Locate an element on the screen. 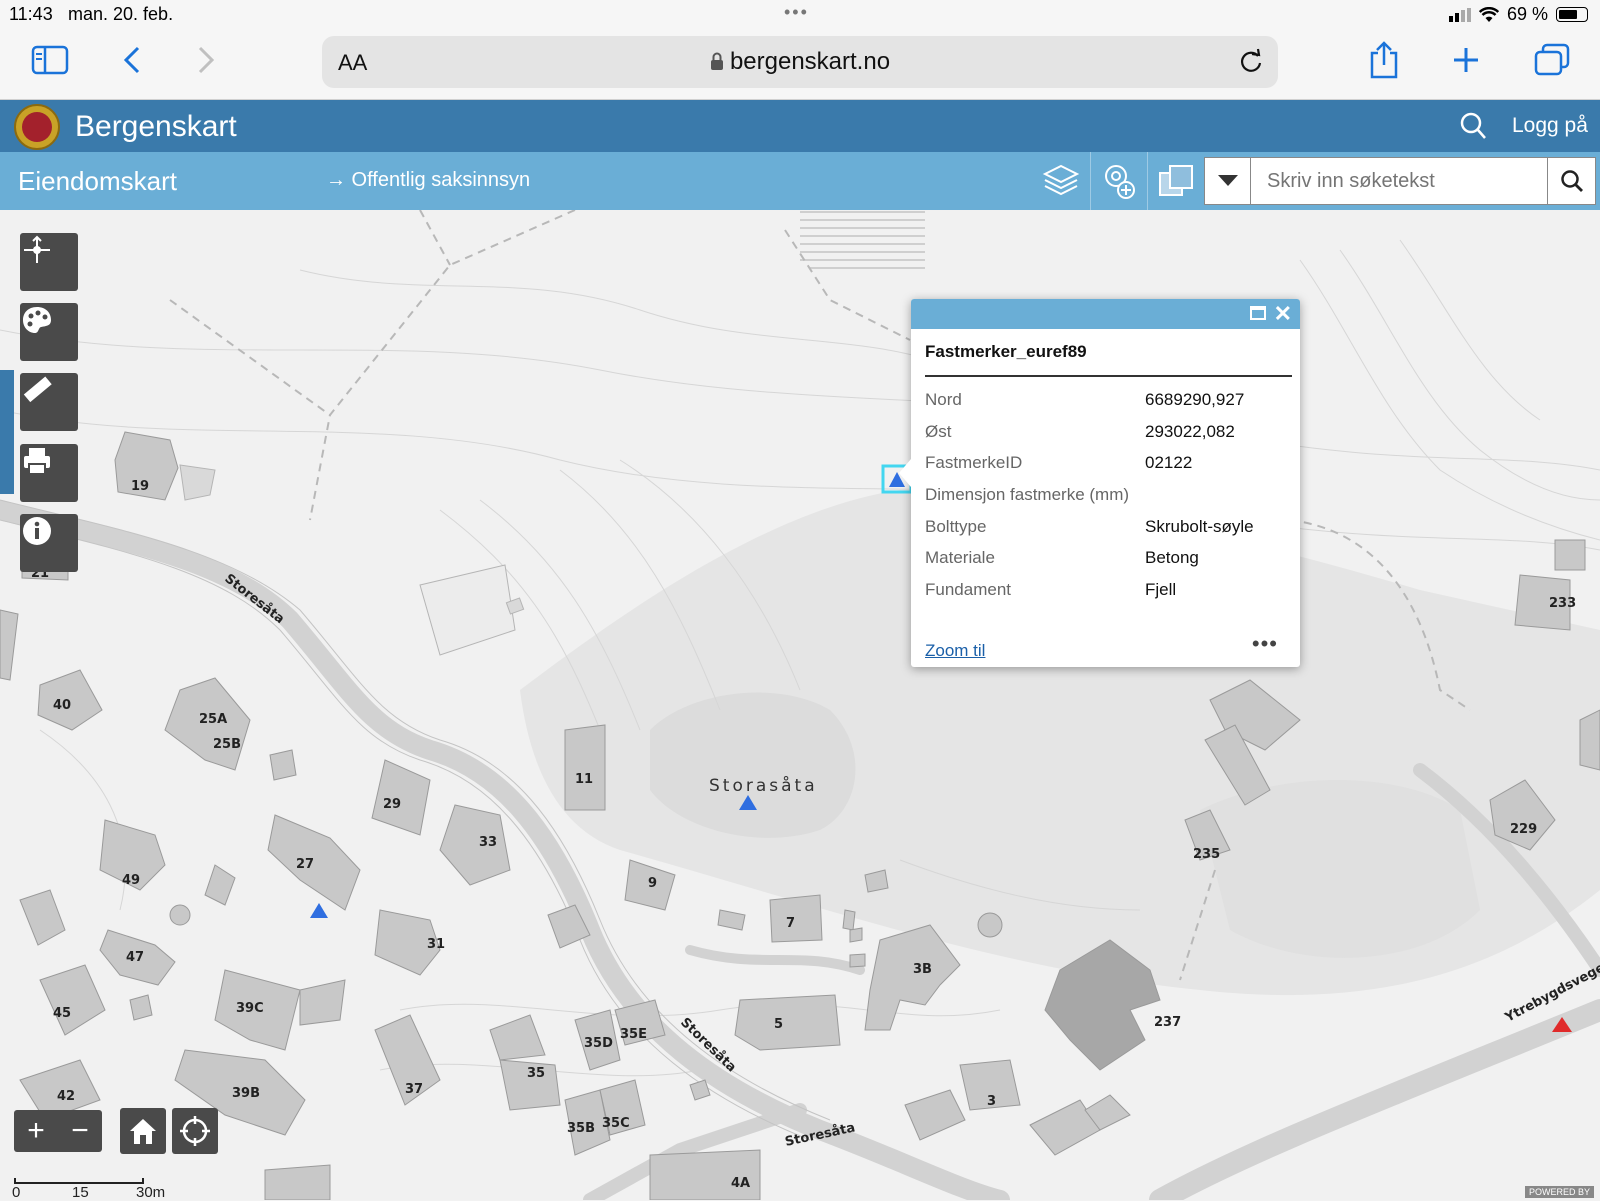 The width and height of the screenshot is (1600, 1201). search-source-dropdown is located at coordinates (1228, 181).